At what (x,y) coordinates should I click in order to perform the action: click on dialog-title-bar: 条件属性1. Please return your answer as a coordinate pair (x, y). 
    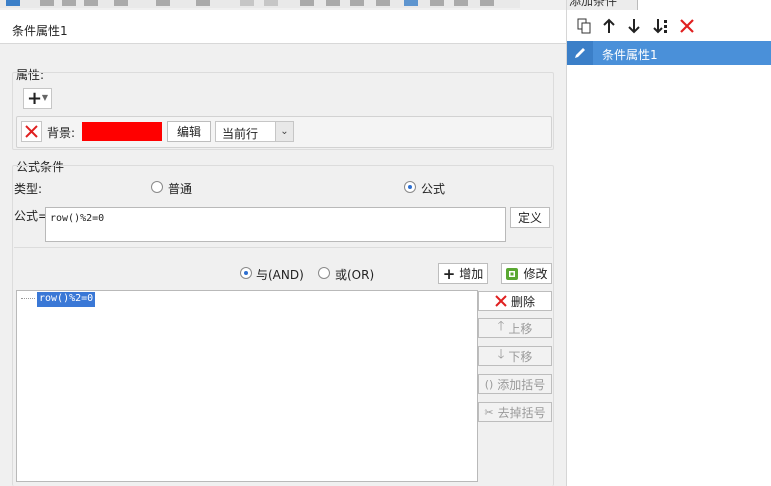
    Looking at the image, I should click on (283, 27).